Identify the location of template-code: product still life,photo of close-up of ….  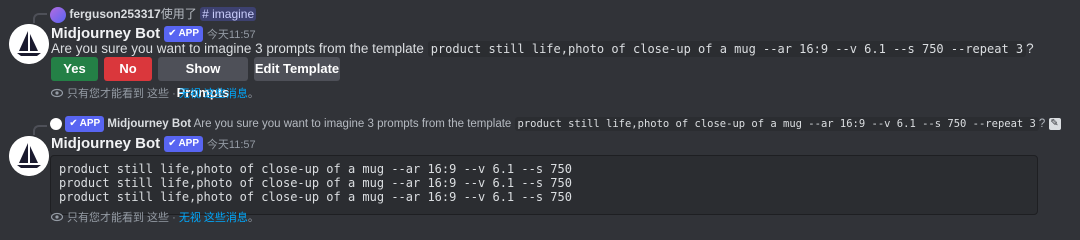
(727, 49).